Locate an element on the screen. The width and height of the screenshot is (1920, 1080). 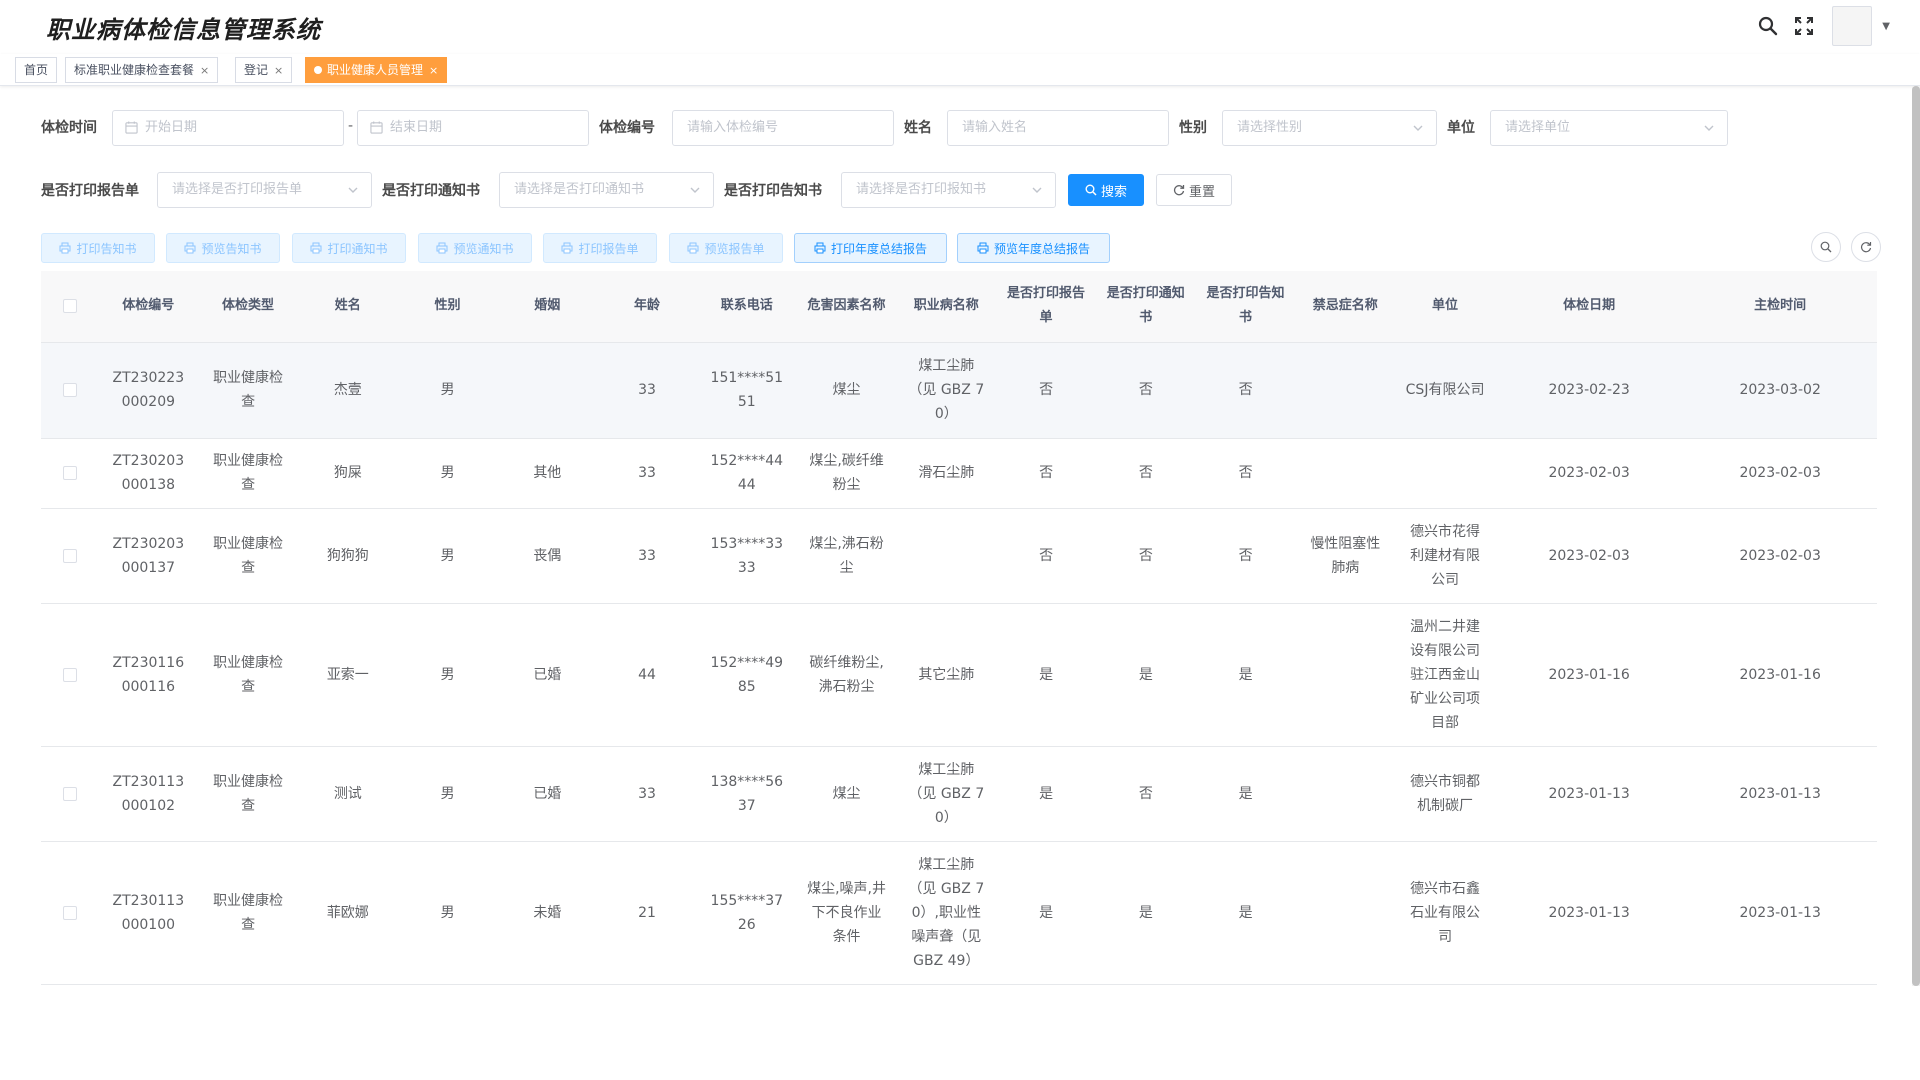
print-inform-select: 请选择是否打印报知书 is located at coordinates (948, 190).